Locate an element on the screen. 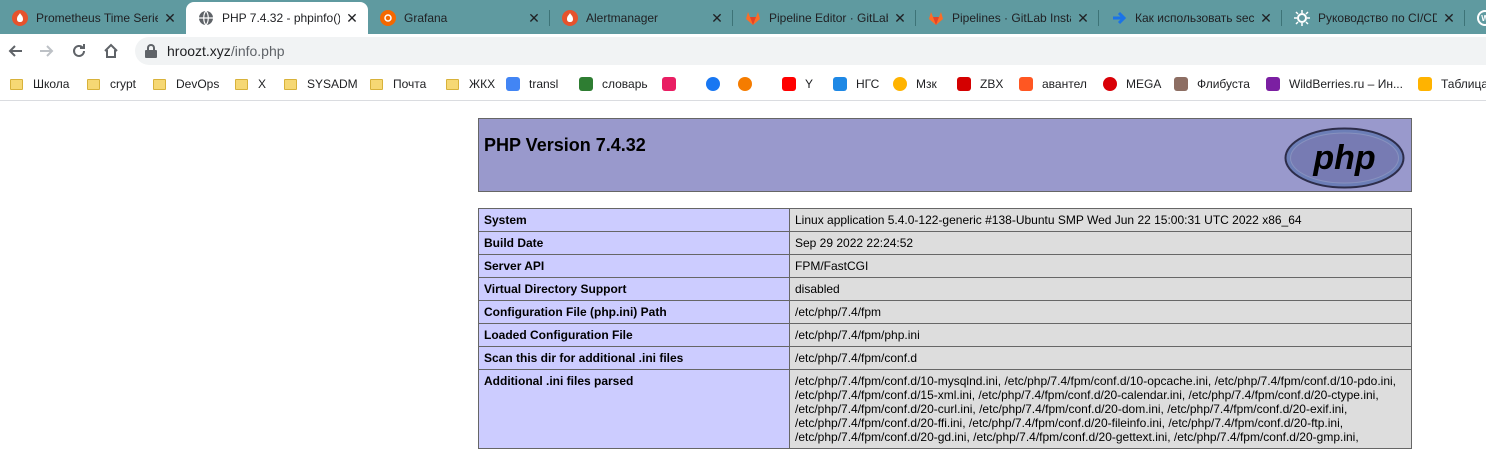 This screenshot has height=449, width=1486. forward-button is located at coordinates (47, 51).